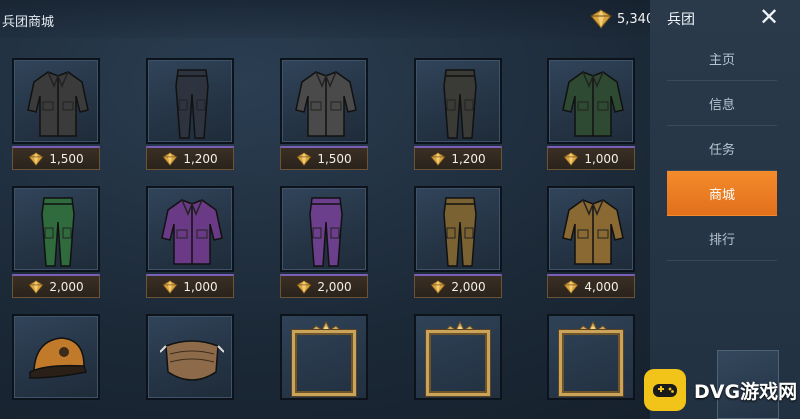 This screenshot has width=800, height=419. I want to click on page-title: 兵团商城, so click(28, 22).